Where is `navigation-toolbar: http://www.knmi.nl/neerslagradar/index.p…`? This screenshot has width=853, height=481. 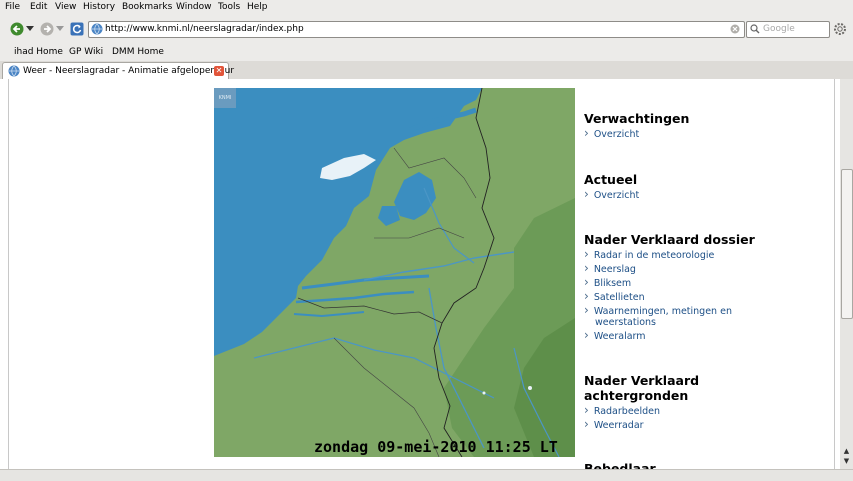 navigation-toolbar: http://www.knmi.nl/neerslagradar/index.p… is located at coordinates (426, 29).